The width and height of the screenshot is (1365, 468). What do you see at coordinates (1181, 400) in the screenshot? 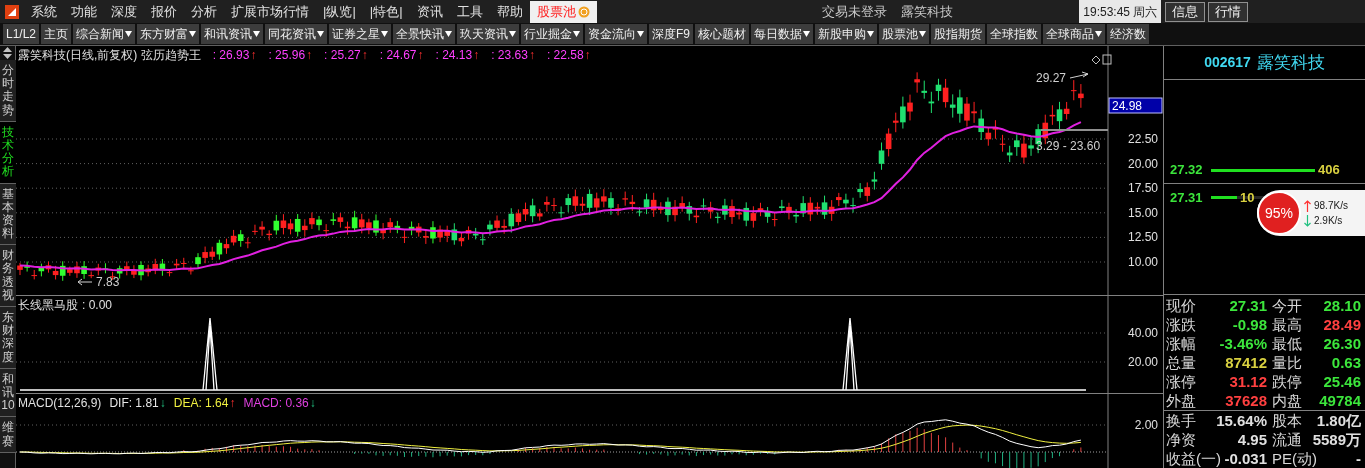
I see `stat-label: 外盘` at bounding box center [1181, 400].